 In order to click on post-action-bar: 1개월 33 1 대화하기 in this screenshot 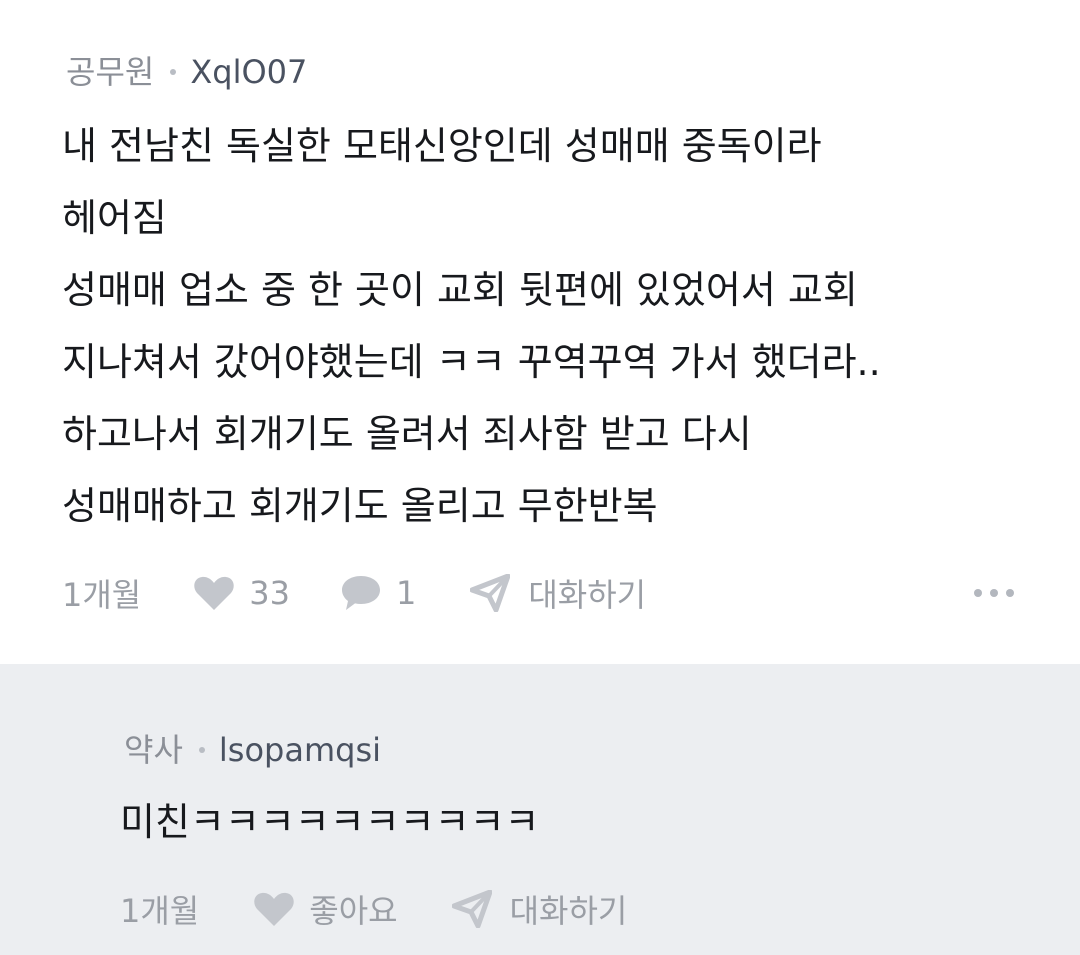, I will do `click(354, 593)`.